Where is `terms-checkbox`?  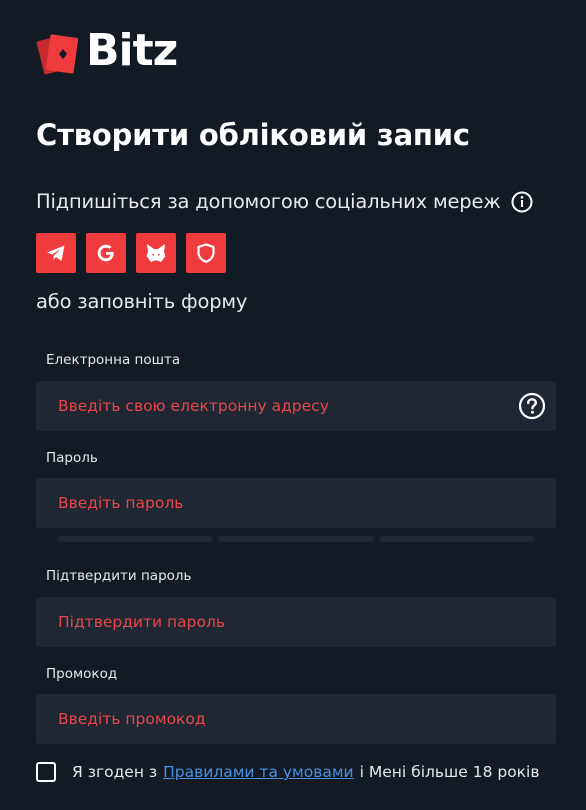
terms-checkbox is located at coordinates (46, 772).